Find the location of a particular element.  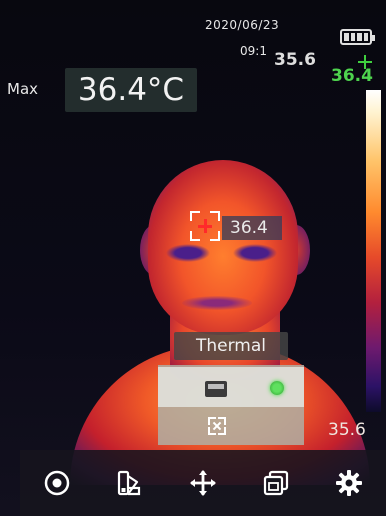

face-temperature: 36.4 is located at coordinates (252, 228).